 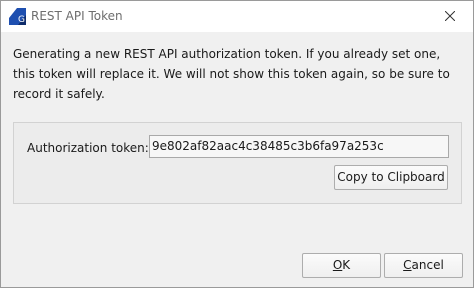 I want to click on close-icon, so click(x=450, y=17).